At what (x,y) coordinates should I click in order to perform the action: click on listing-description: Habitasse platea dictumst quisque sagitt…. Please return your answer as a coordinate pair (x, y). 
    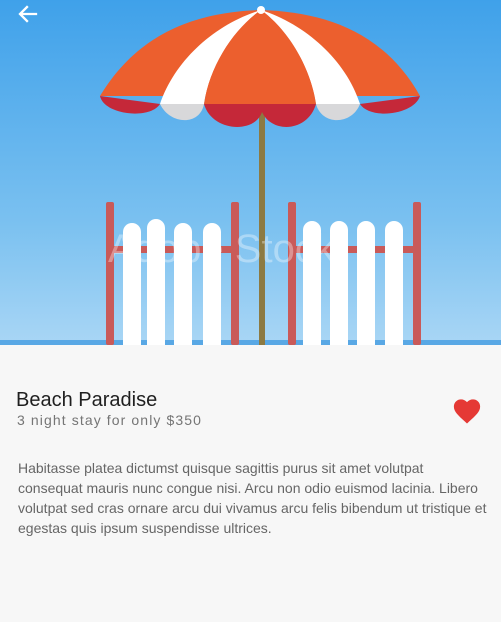
    Looking at the image, I should click on (252, 498).